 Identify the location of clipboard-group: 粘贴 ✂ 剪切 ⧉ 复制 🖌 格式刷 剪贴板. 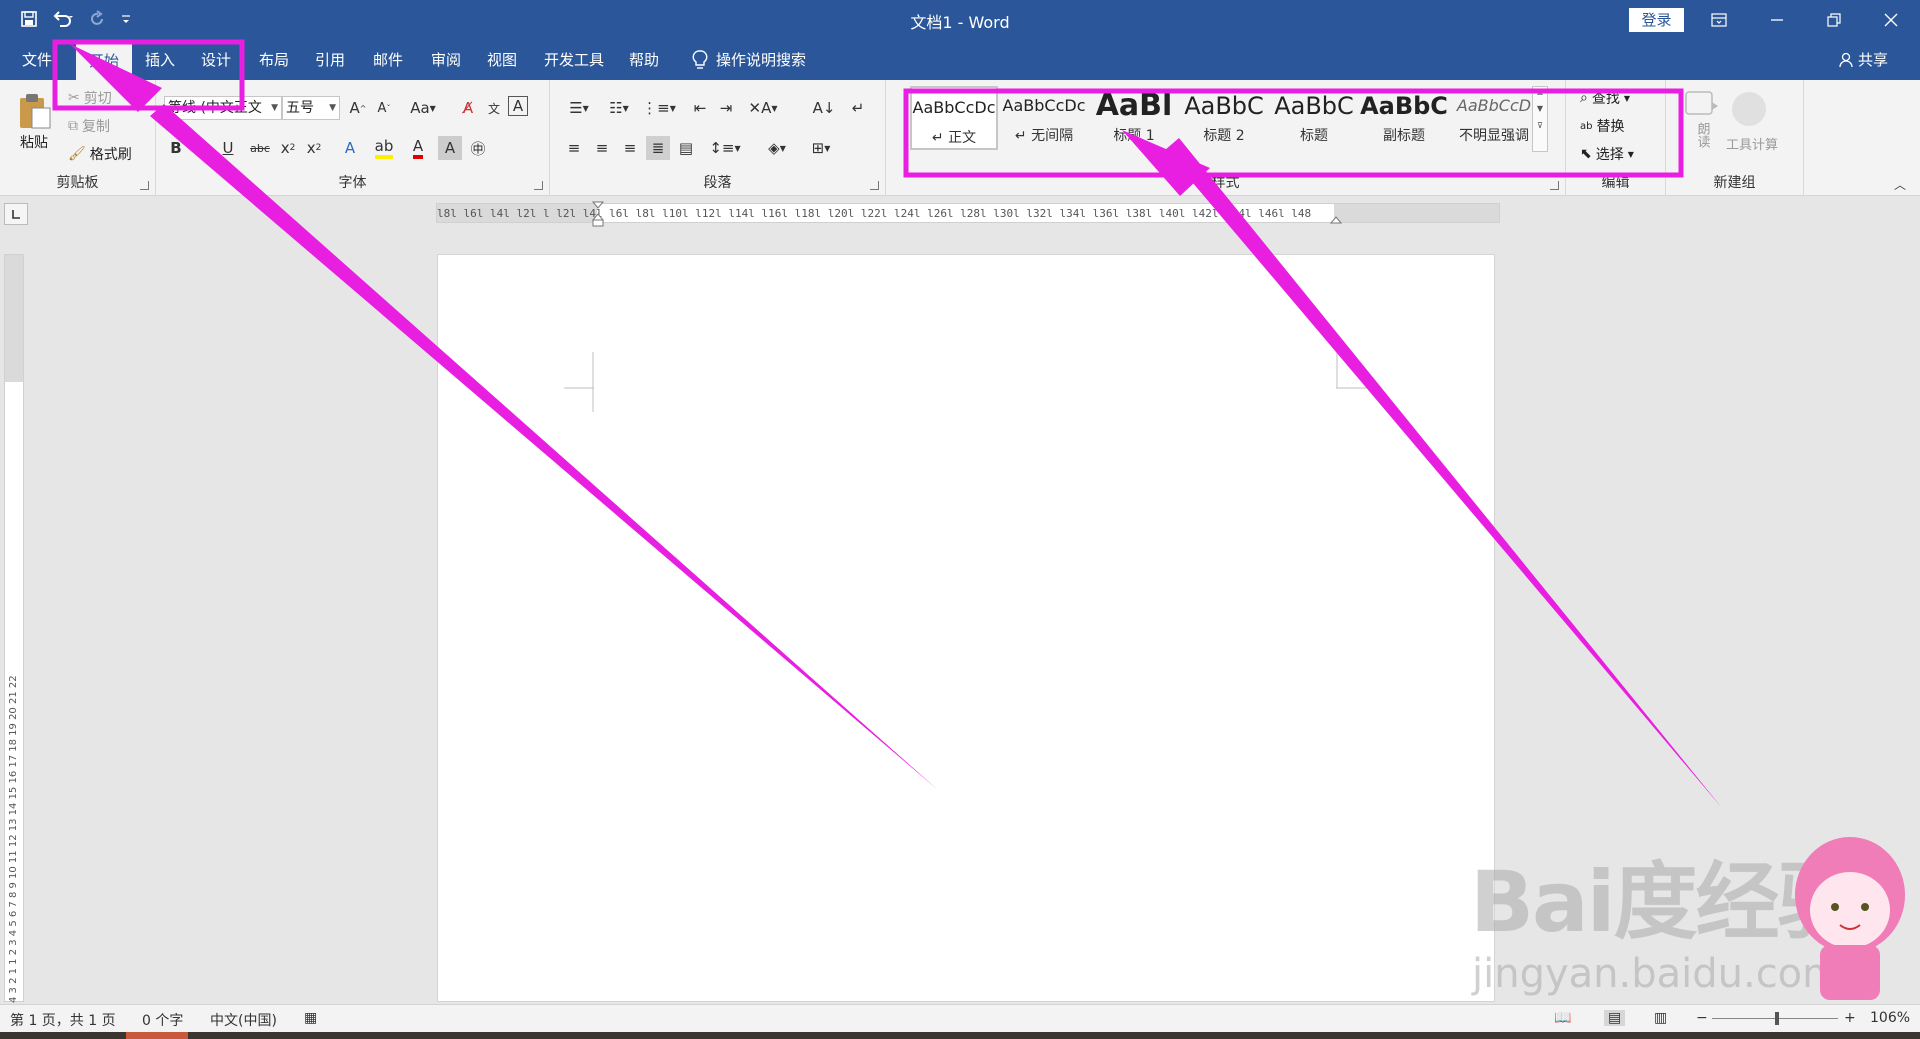
(78, 138).